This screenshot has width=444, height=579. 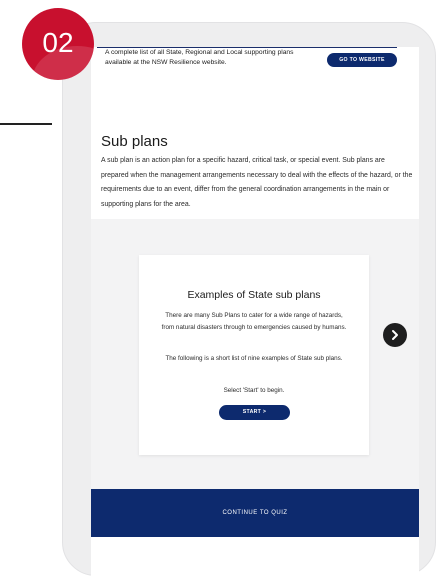 What do you see at coordinates (254, 295) in the screenshot?
I see `card-title: Examples of State sub plans` at bounding box center [254, 295].